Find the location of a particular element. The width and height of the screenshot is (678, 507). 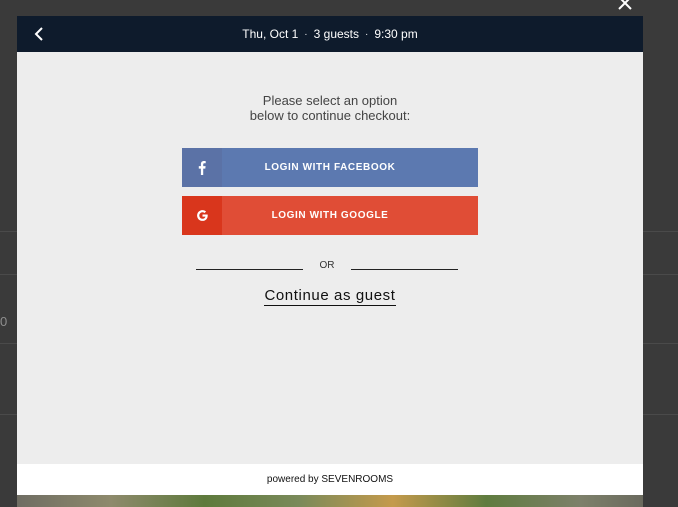

continue-as-guest-link: Continue as guest is located at coordinates (330, 296).